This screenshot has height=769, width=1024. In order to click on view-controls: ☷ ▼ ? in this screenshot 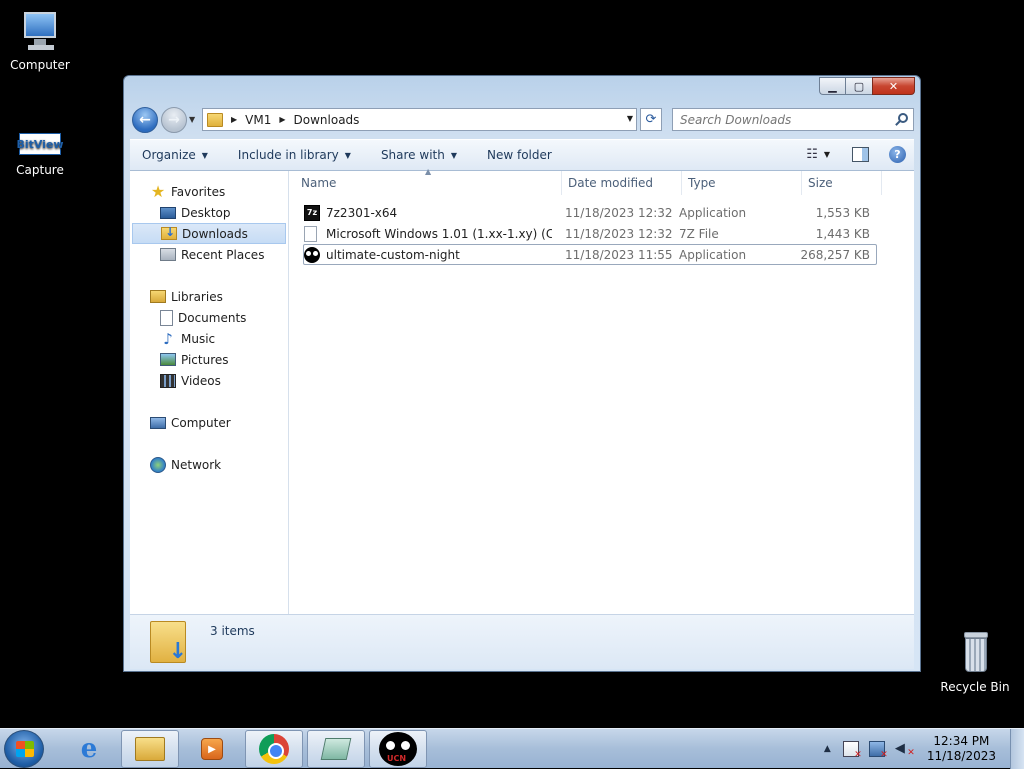, I will do `click(856, 154)`.